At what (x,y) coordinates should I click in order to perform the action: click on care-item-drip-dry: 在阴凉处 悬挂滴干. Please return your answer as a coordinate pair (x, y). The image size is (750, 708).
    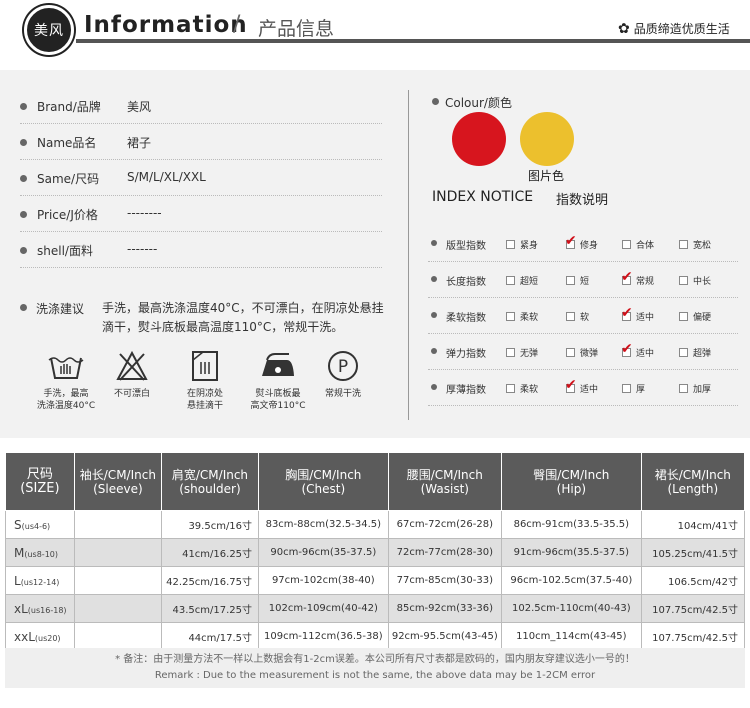
    Looking at the image, I should click on (205, 381).